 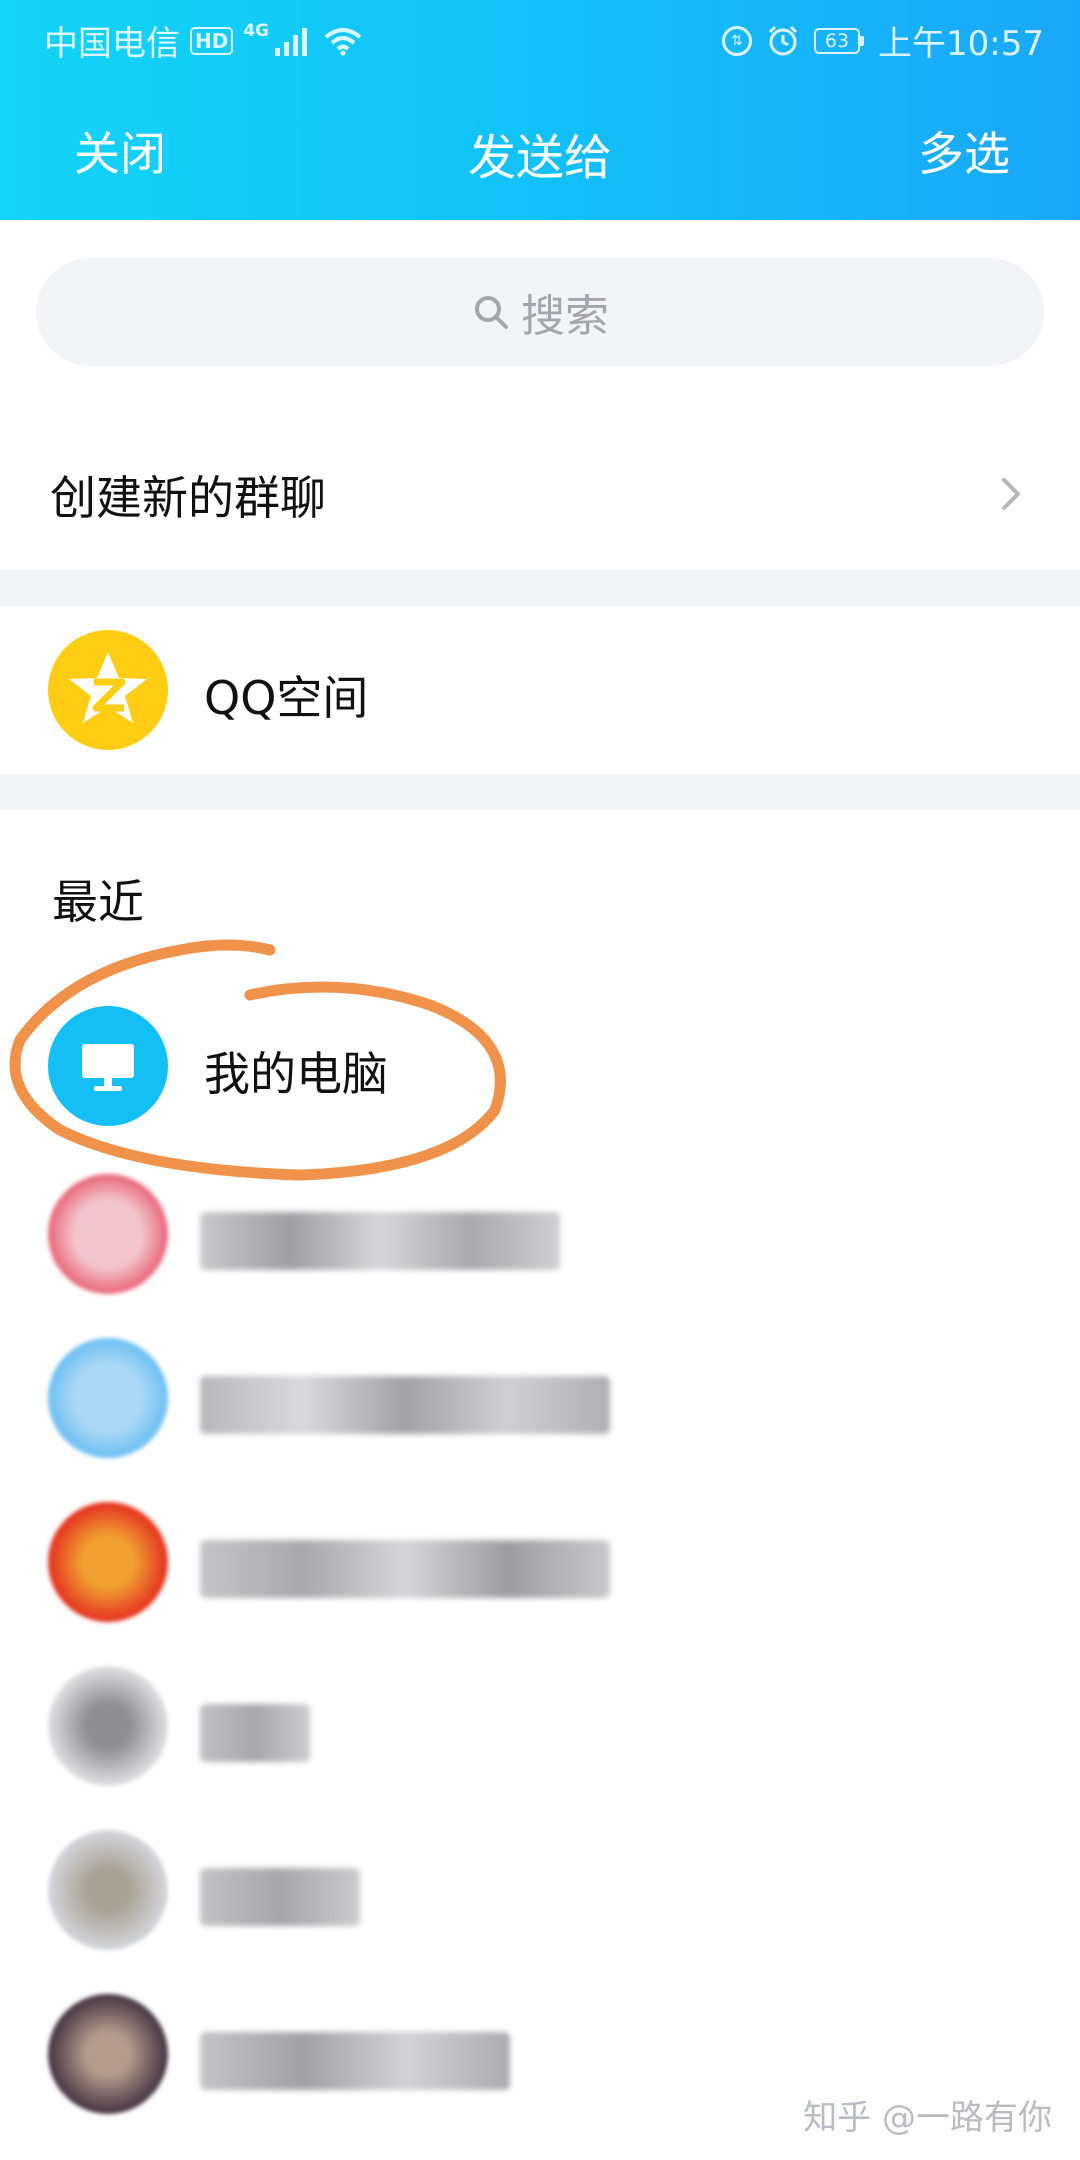 I want to click on contact-row-my-computer: 我的电脑, so click(x=540, y=1066).